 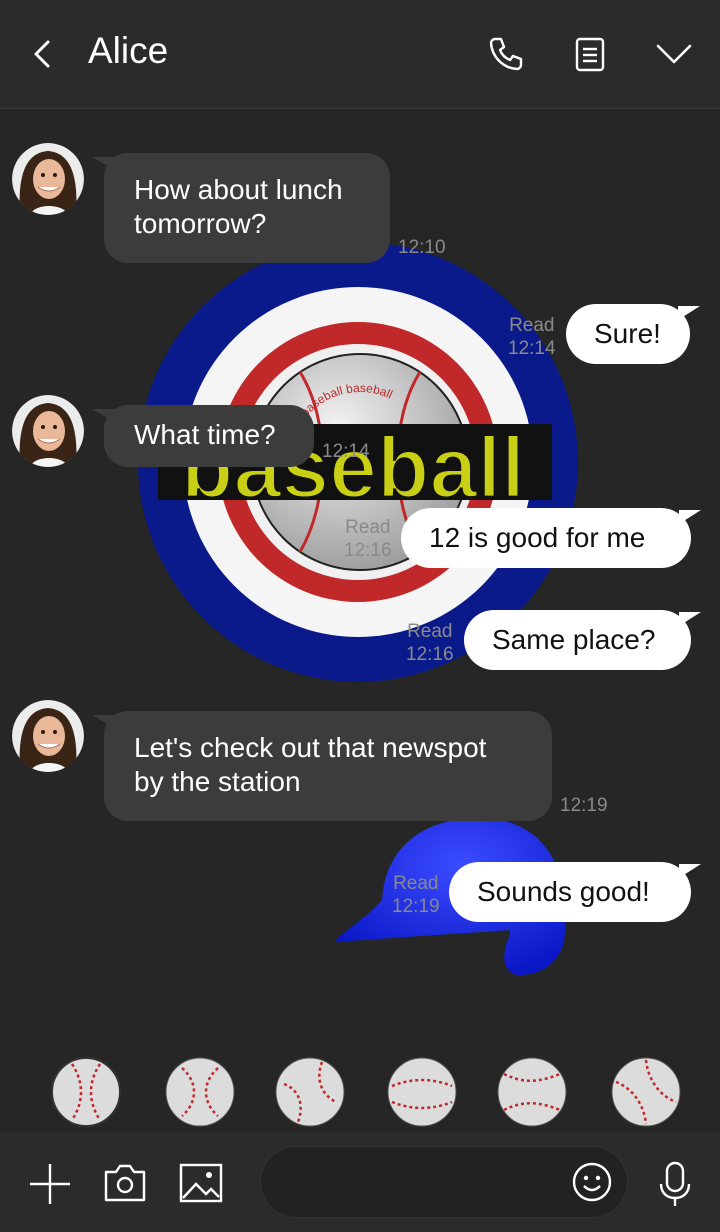 I want to click on message-time: 12:19, so click(x=584, y=805).